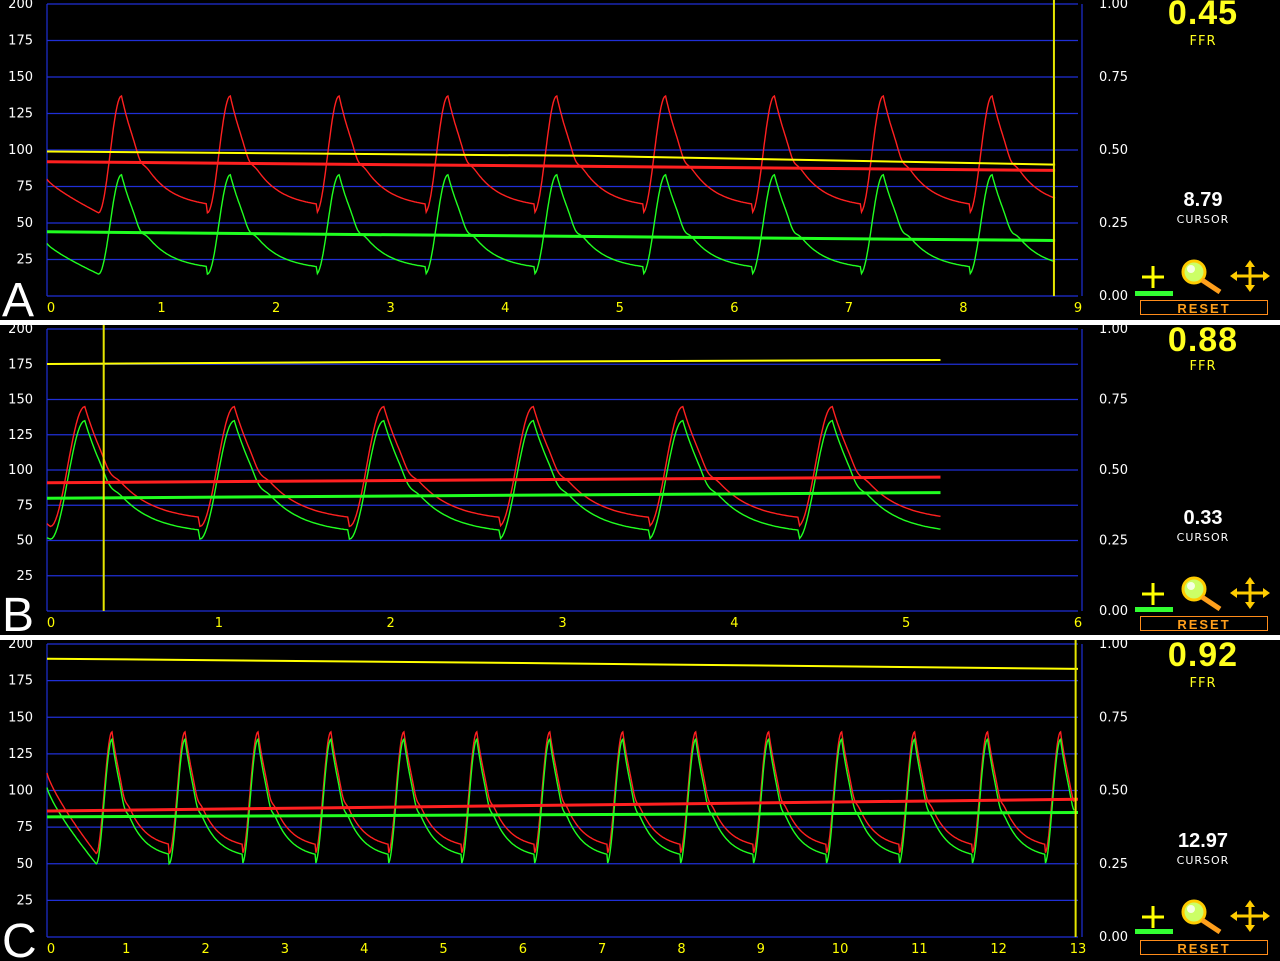 The image size is (1280, 961). I want to click on cursor-value: 8.79, so click(1203, 200).